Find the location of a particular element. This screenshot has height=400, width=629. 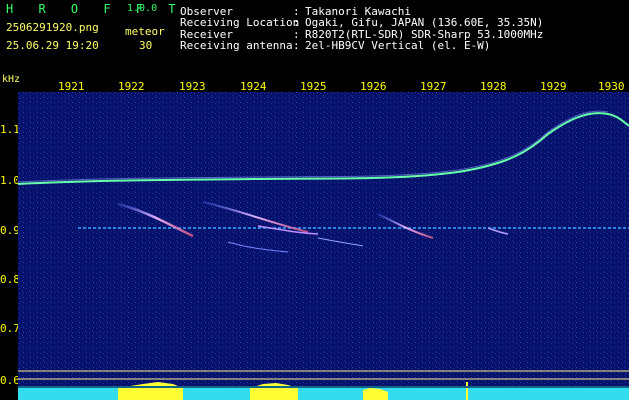

y-tick: 1.1 is located at coordinates (10, 129).